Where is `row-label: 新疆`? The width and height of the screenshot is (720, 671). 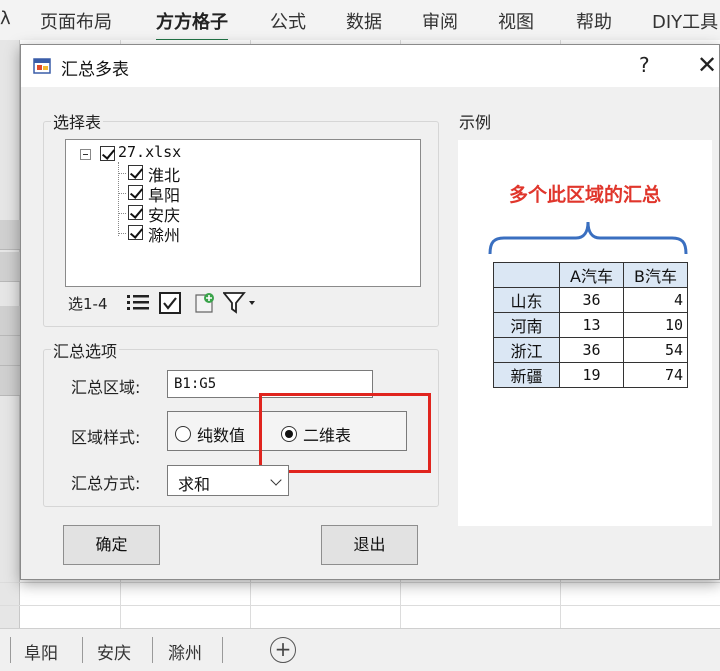
row-label: 新疆 is located at coordinates (526, 375).